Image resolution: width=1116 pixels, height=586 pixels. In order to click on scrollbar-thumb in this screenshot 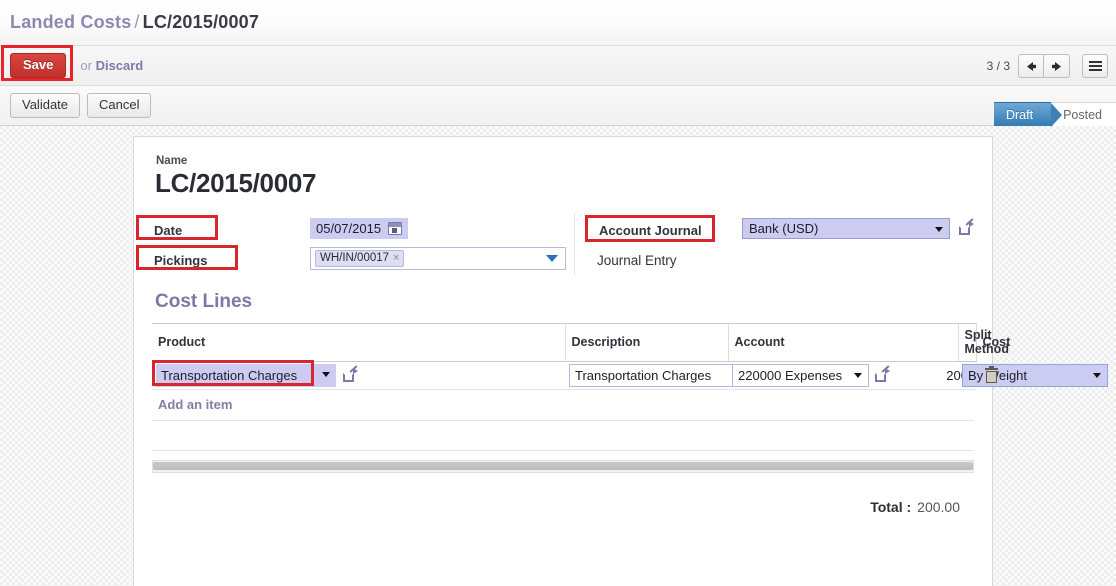, I will do `click(563, 466)`.